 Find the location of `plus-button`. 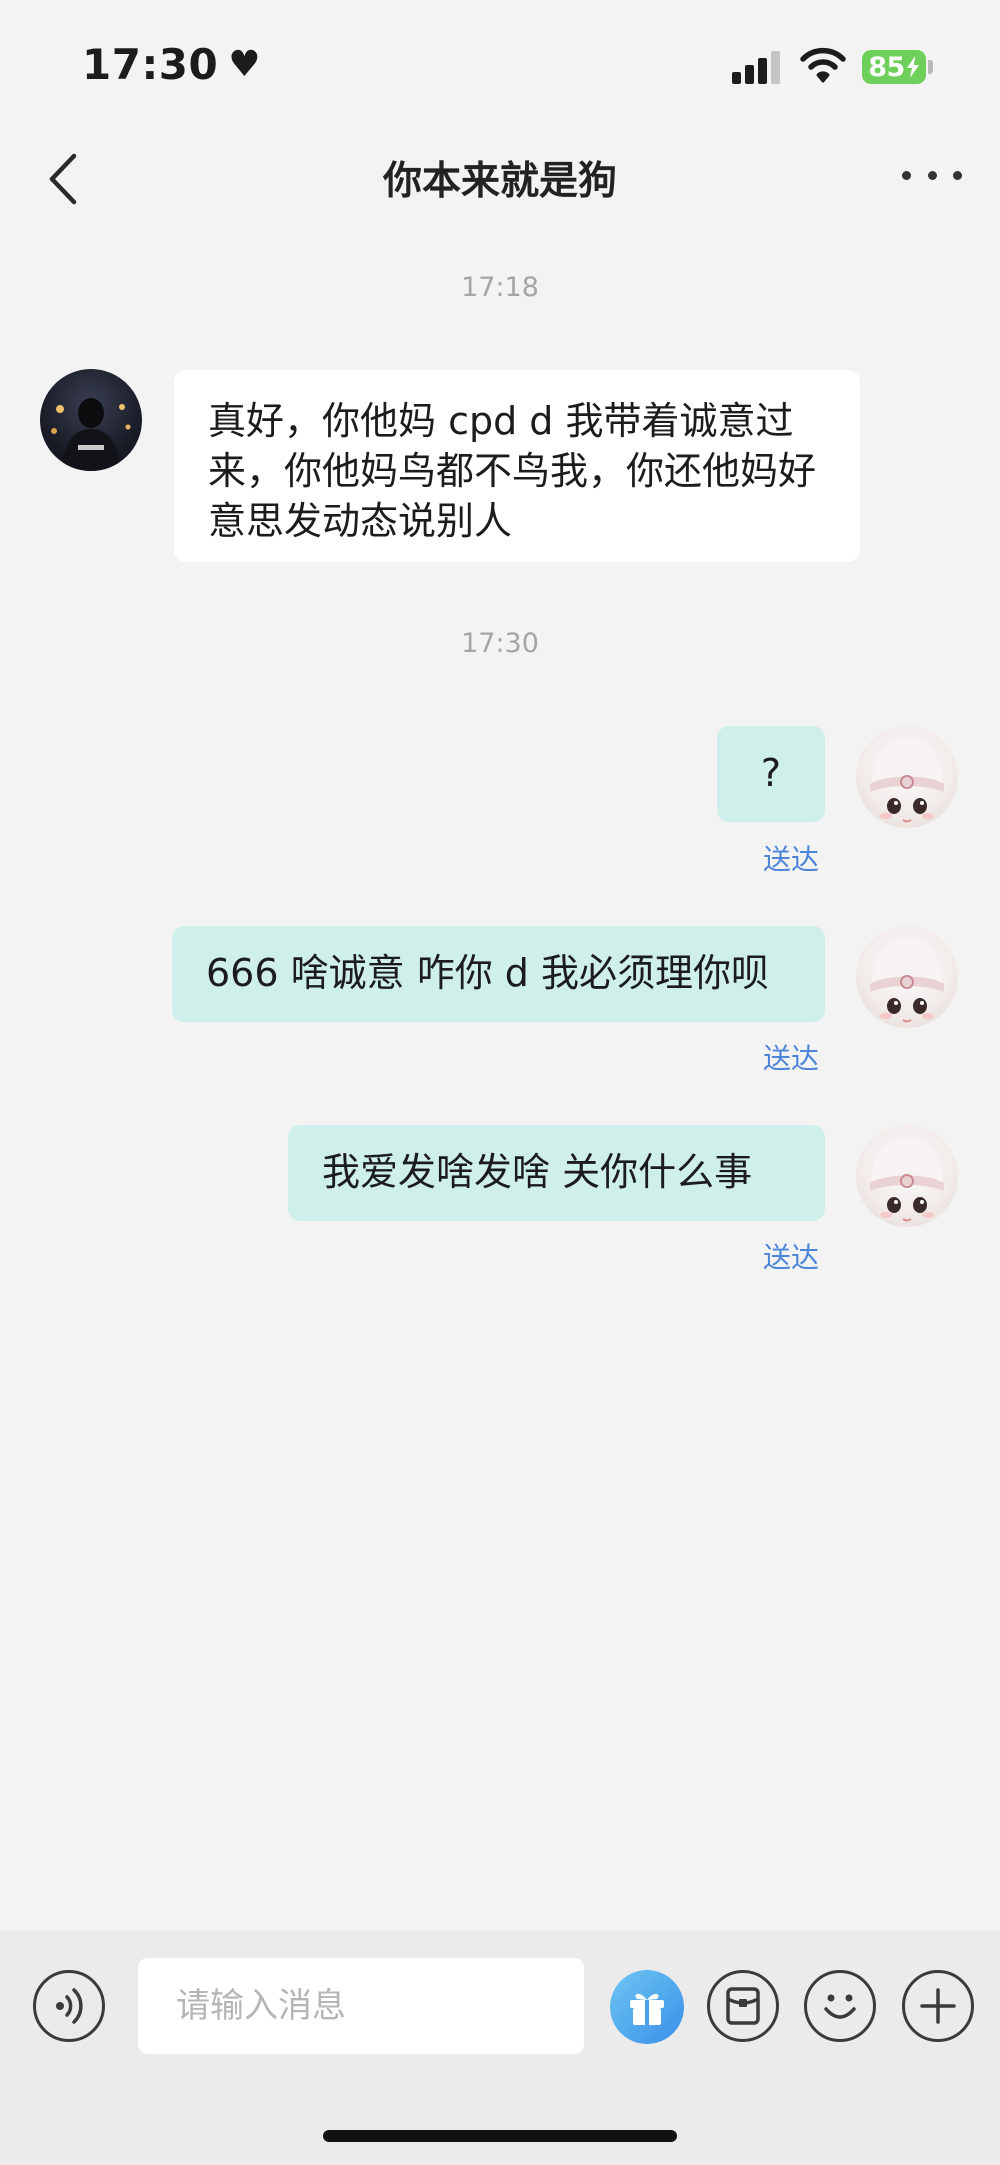

plus-button is located at coordinates (938, 2006).